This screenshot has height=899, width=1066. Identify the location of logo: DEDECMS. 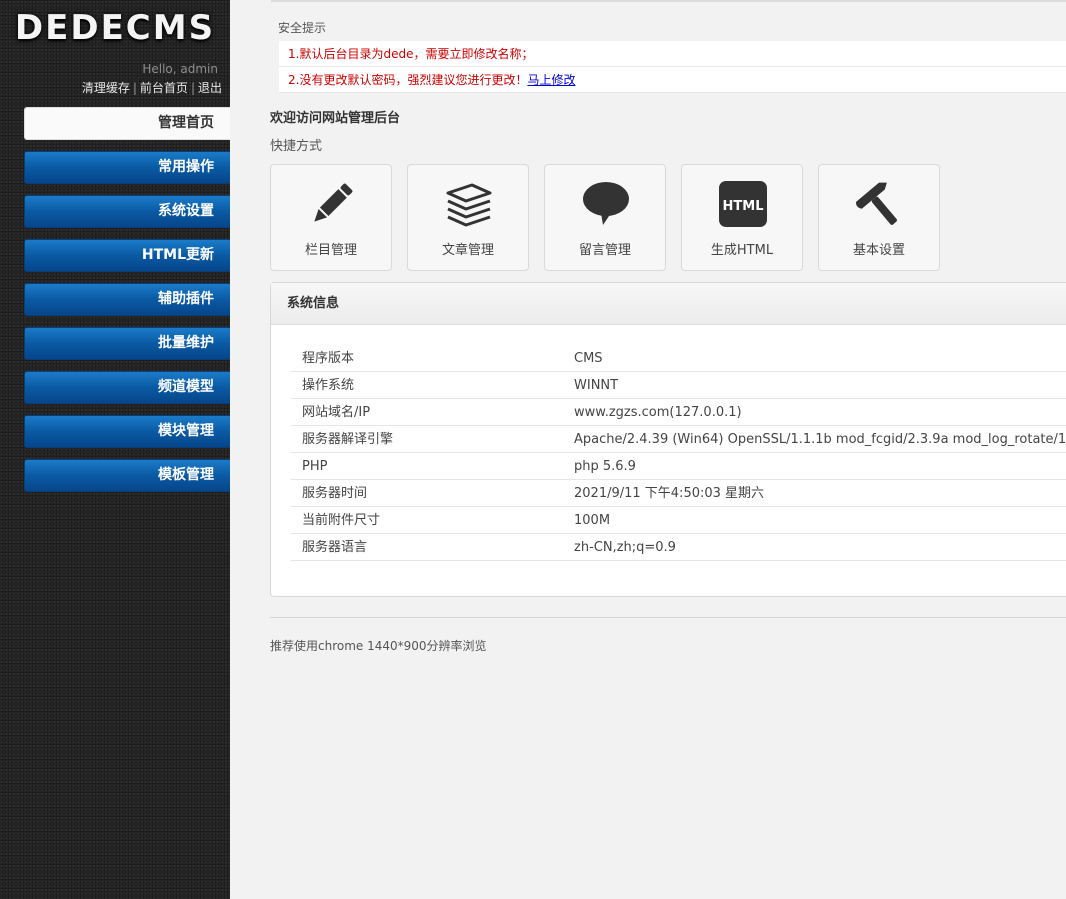
(115, 28).